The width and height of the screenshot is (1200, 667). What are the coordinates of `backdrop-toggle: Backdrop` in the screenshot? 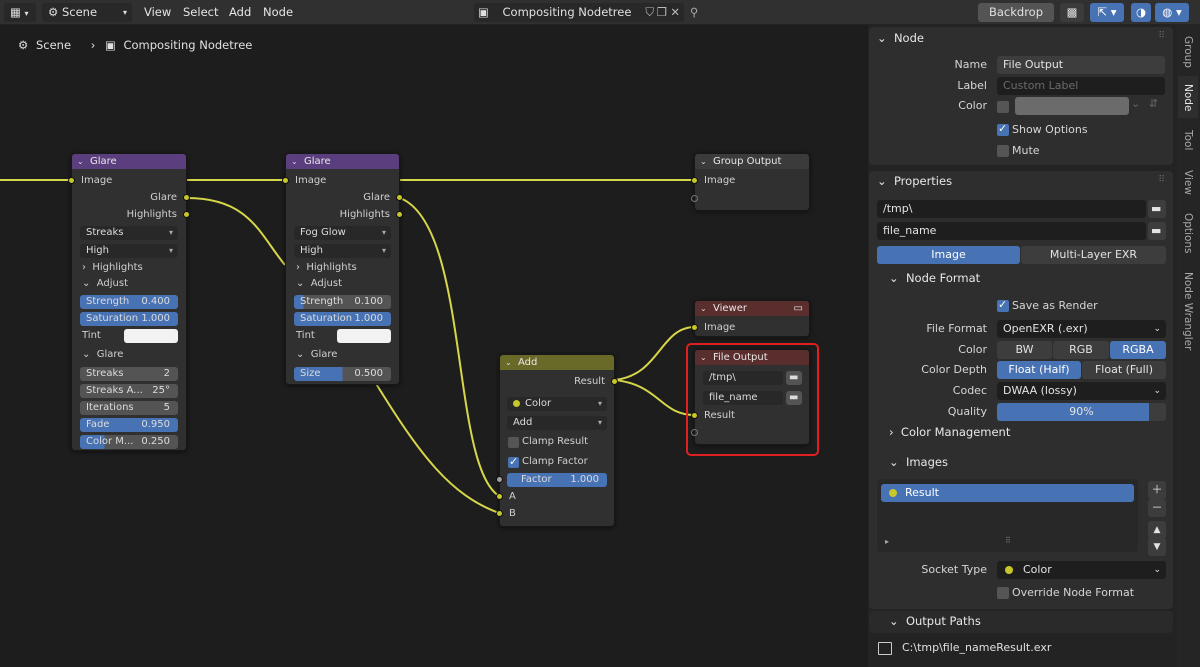 It's located at (1016, 12).